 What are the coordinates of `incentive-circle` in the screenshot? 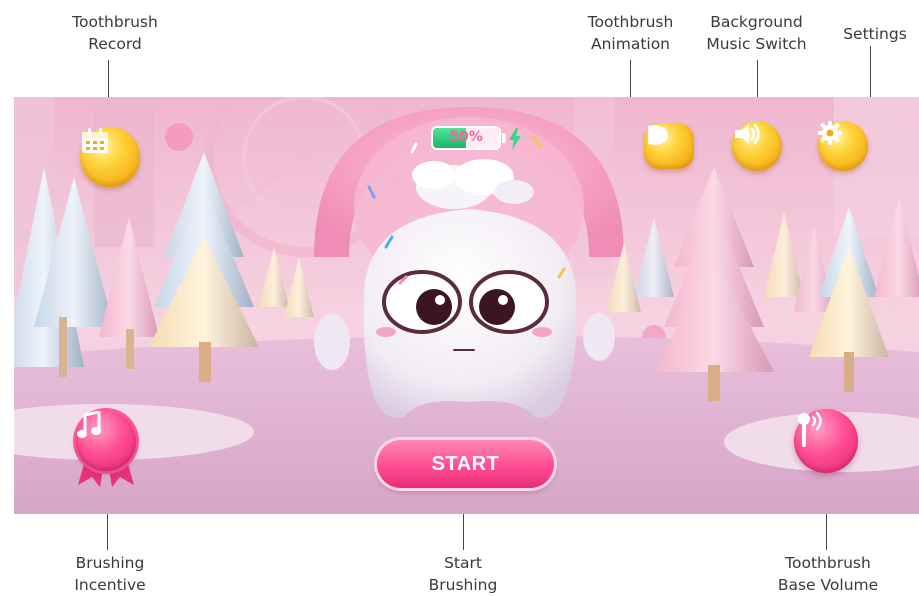 It's located at (106, 441).